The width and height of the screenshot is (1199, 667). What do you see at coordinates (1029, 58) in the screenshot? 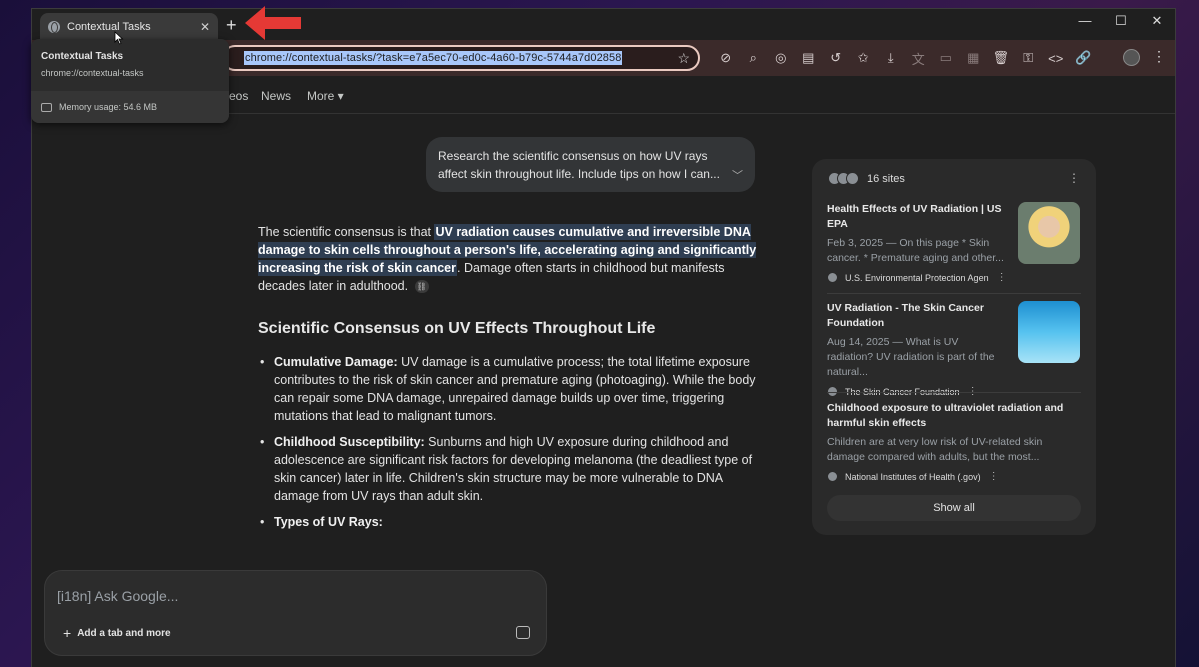
I see `password-key-icon: ⚿` at bounding box center [1029, 58].